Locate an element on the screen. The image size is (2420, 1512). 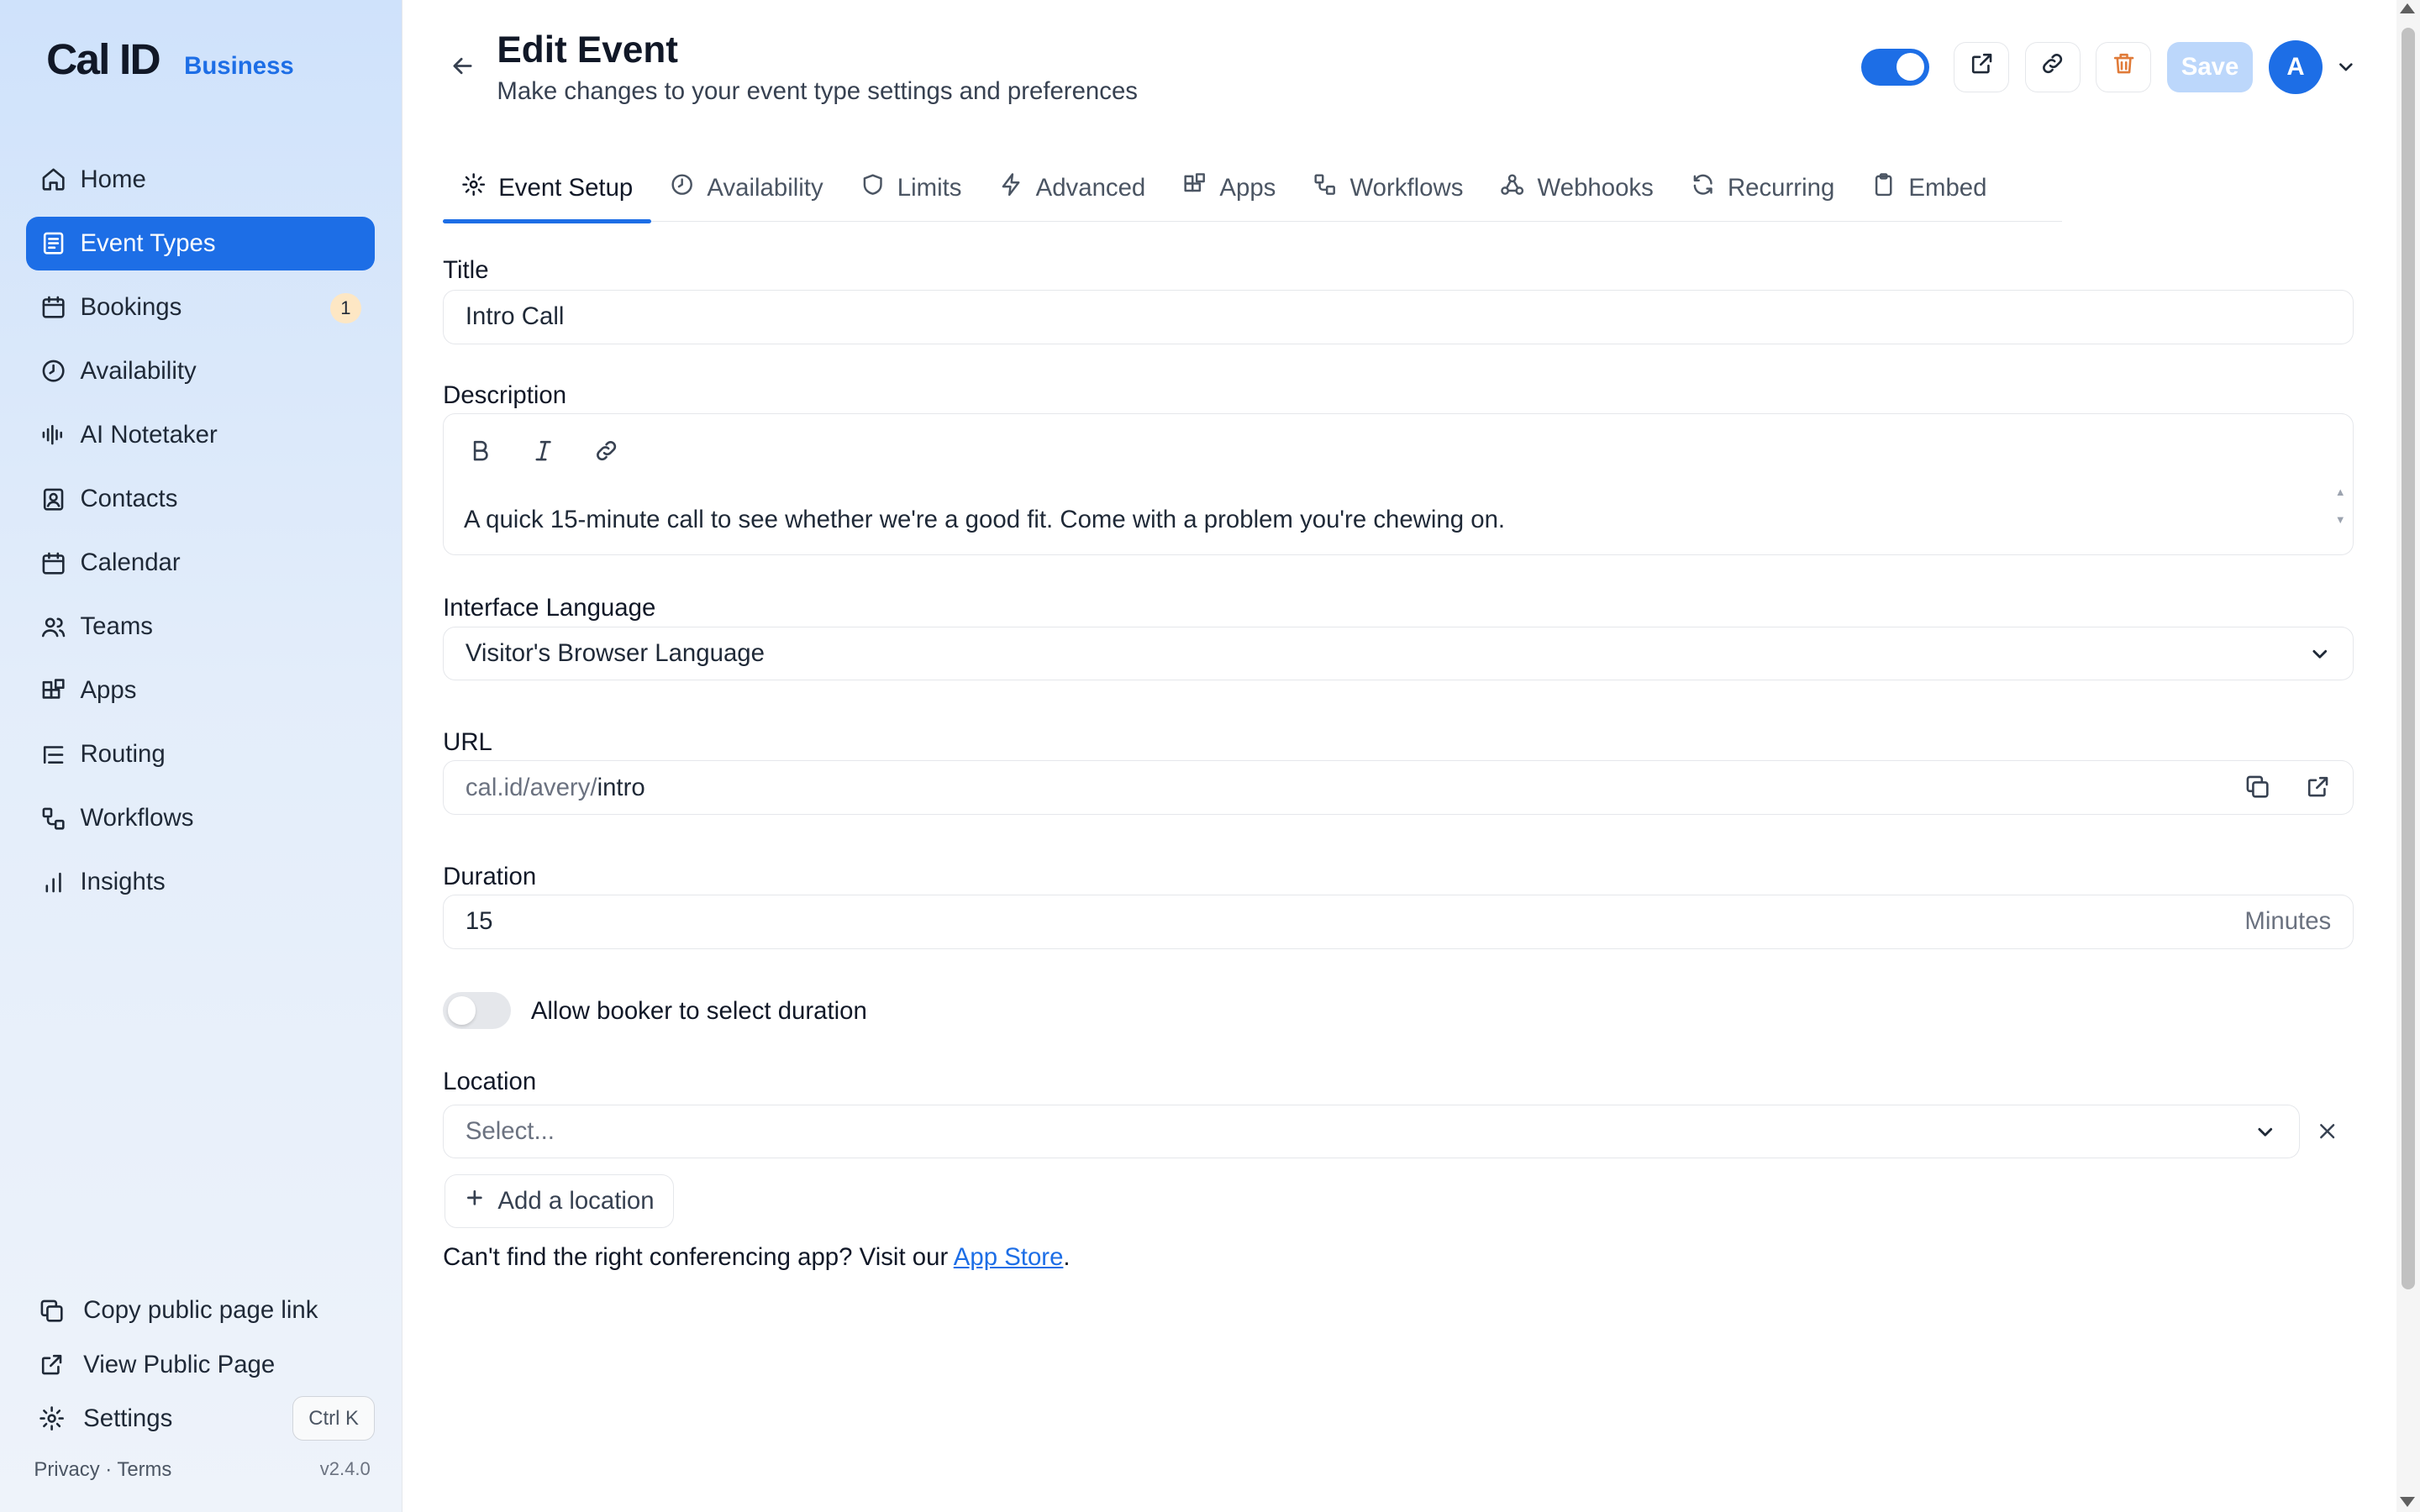
url-label: URL is located at coordinates (467, 741).